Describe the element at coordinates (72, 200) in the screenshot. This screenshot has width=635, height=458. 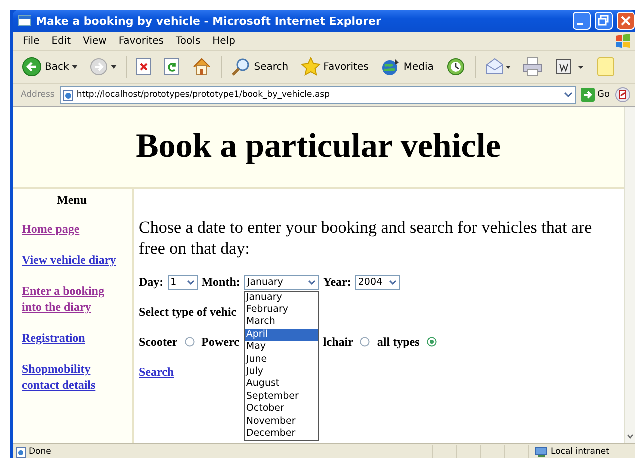
I see `menu-title: Menu` at that location.